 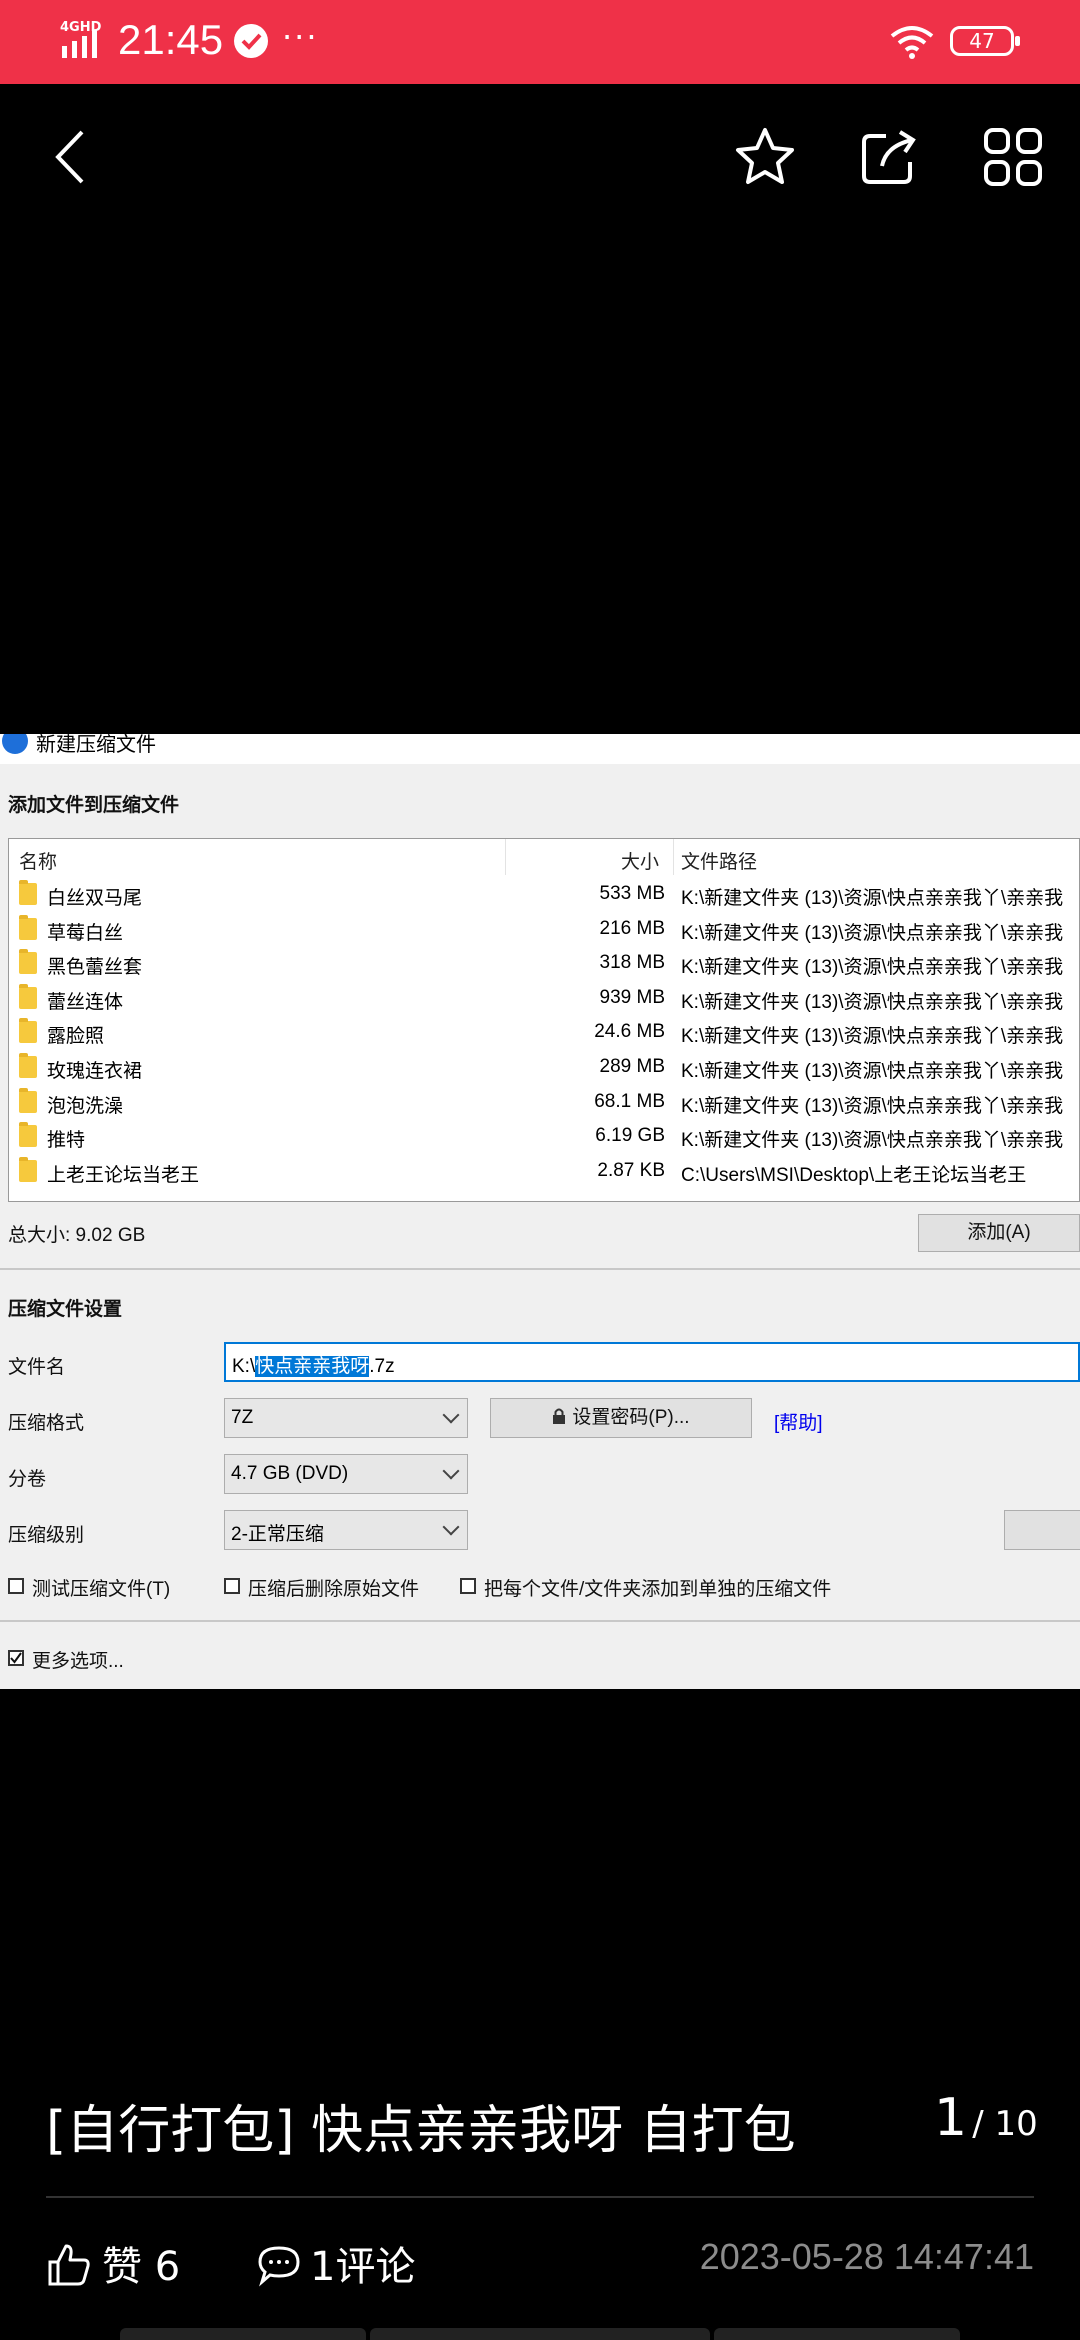 What do you see at coordinates (290, 1473) in the screenshot?
I see `volume-value: 4.7 GB (DVD)` at bounding box center [290, 1473].